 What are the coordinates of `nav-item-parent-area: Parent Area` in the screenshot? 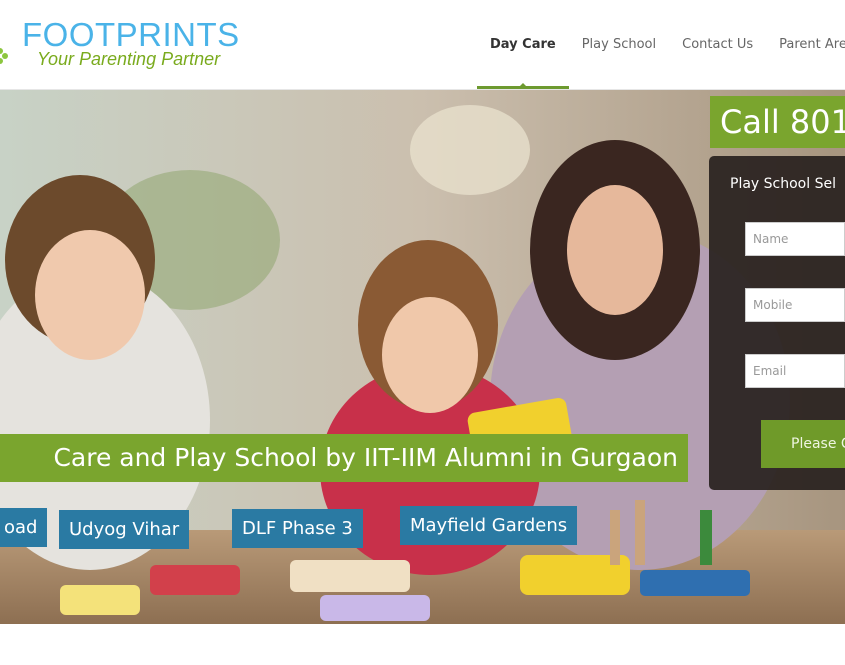 It's located at (805, 44).